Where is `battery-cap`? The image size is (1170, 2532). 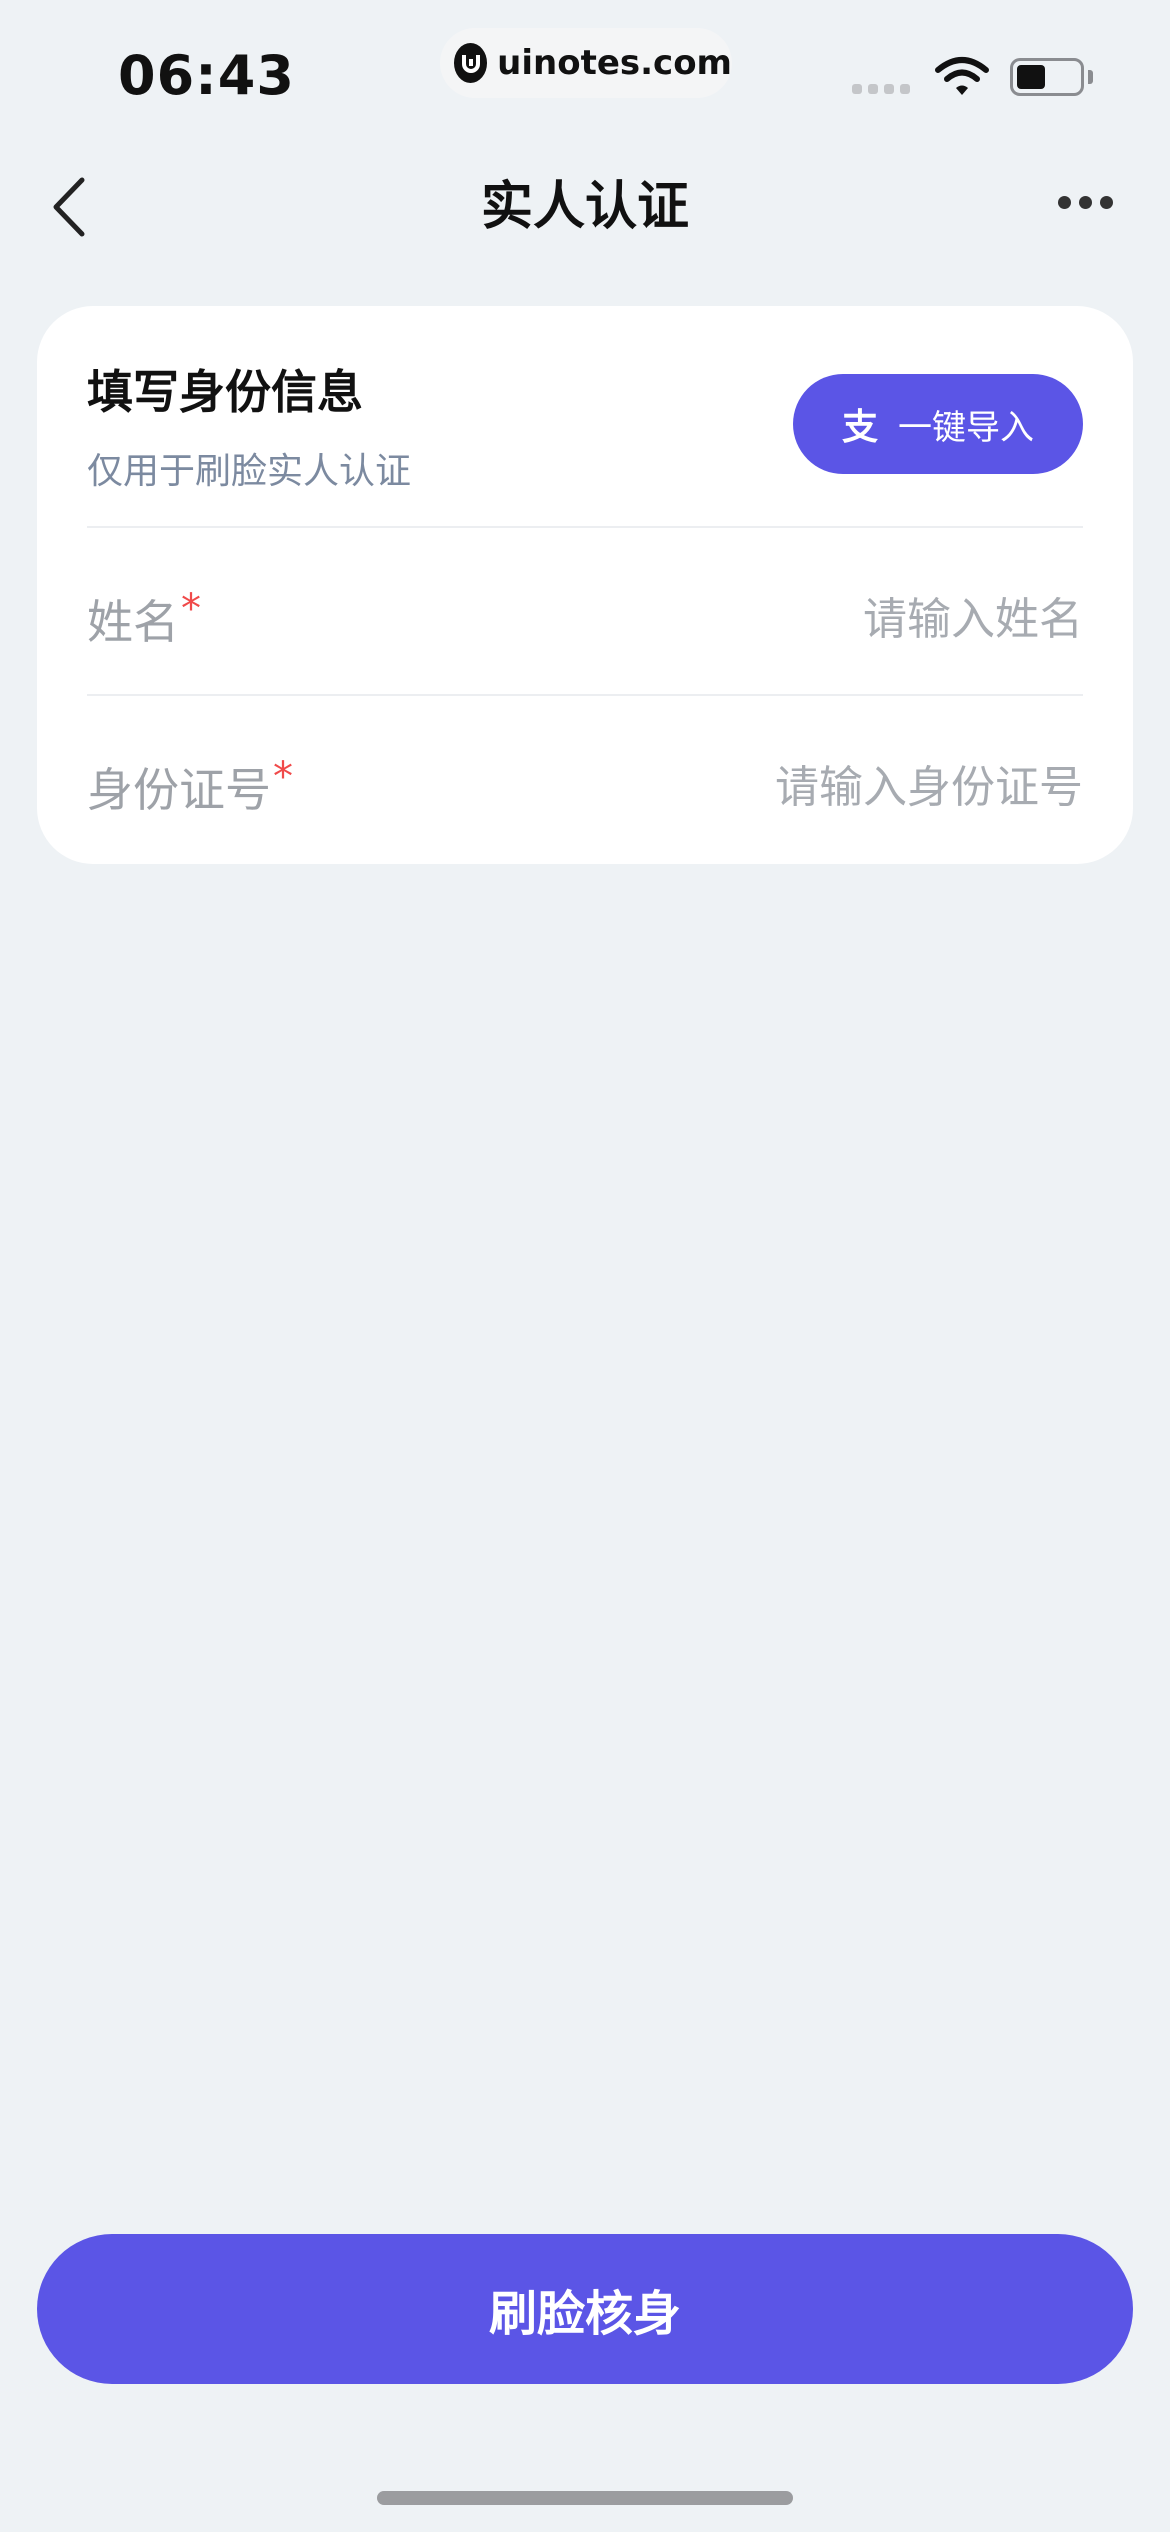
battery-cap is located at coordinates (1090, 77).